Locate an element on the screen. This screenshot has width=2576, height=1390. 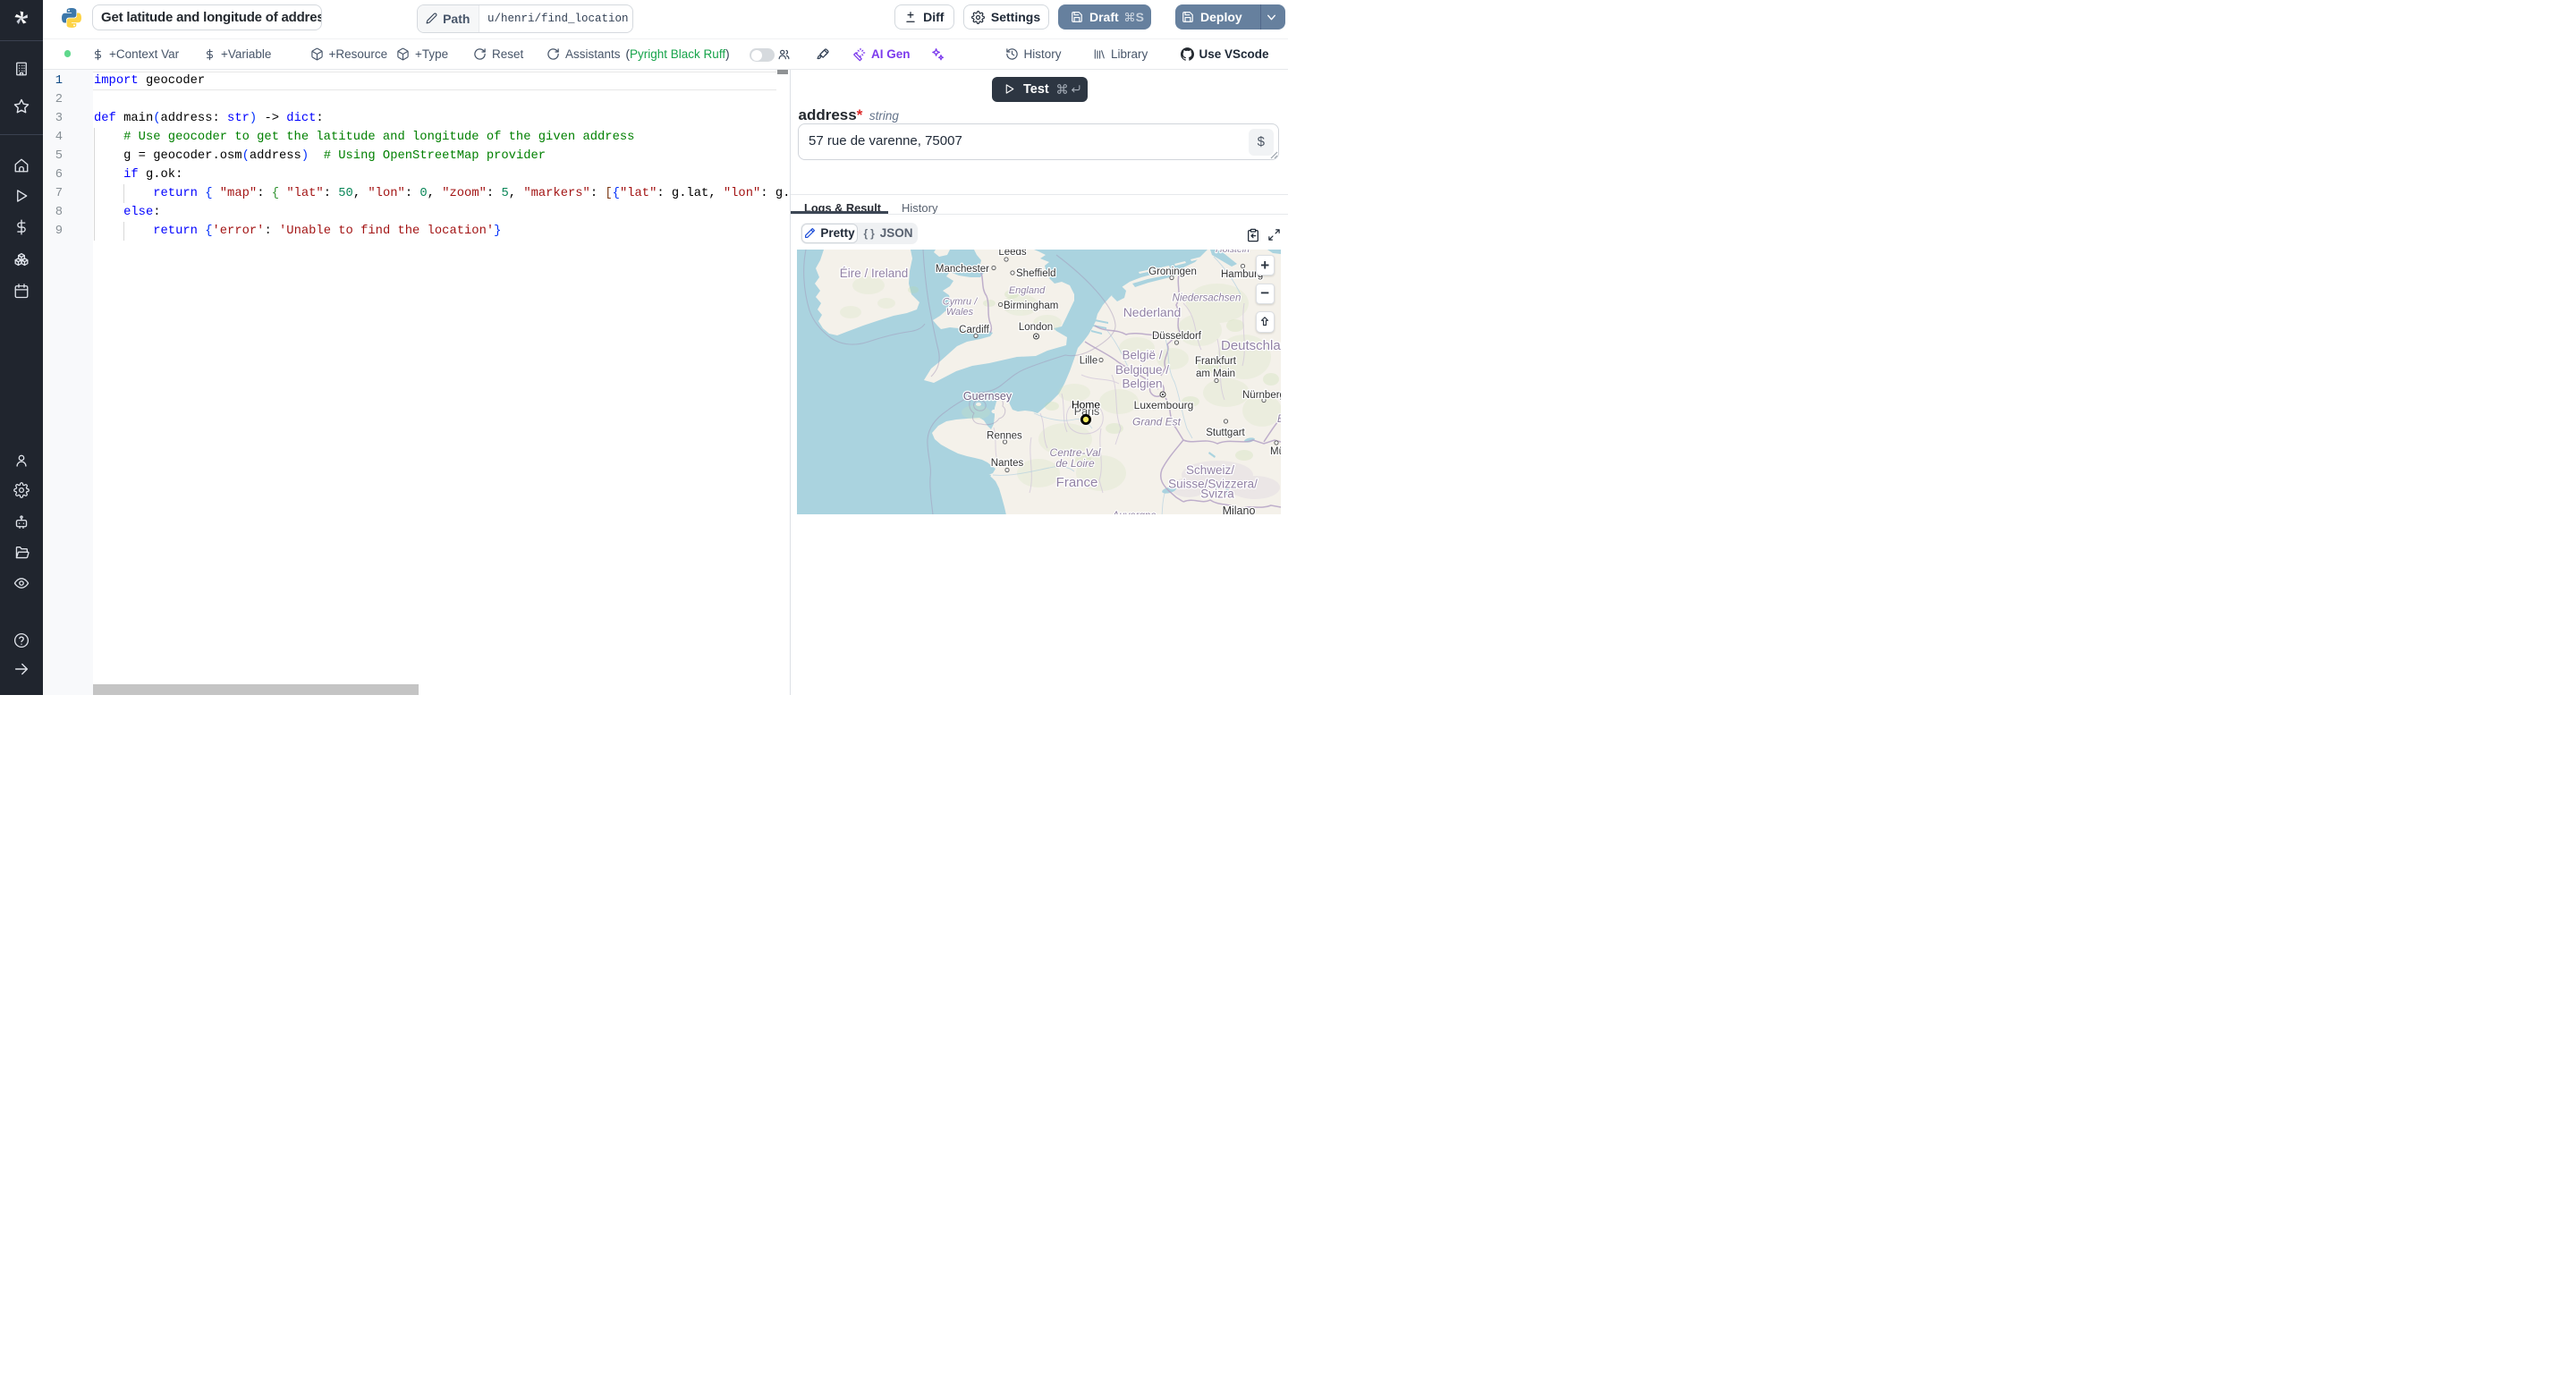
svg-text: Cardiff is located at coordinates (974, 330).